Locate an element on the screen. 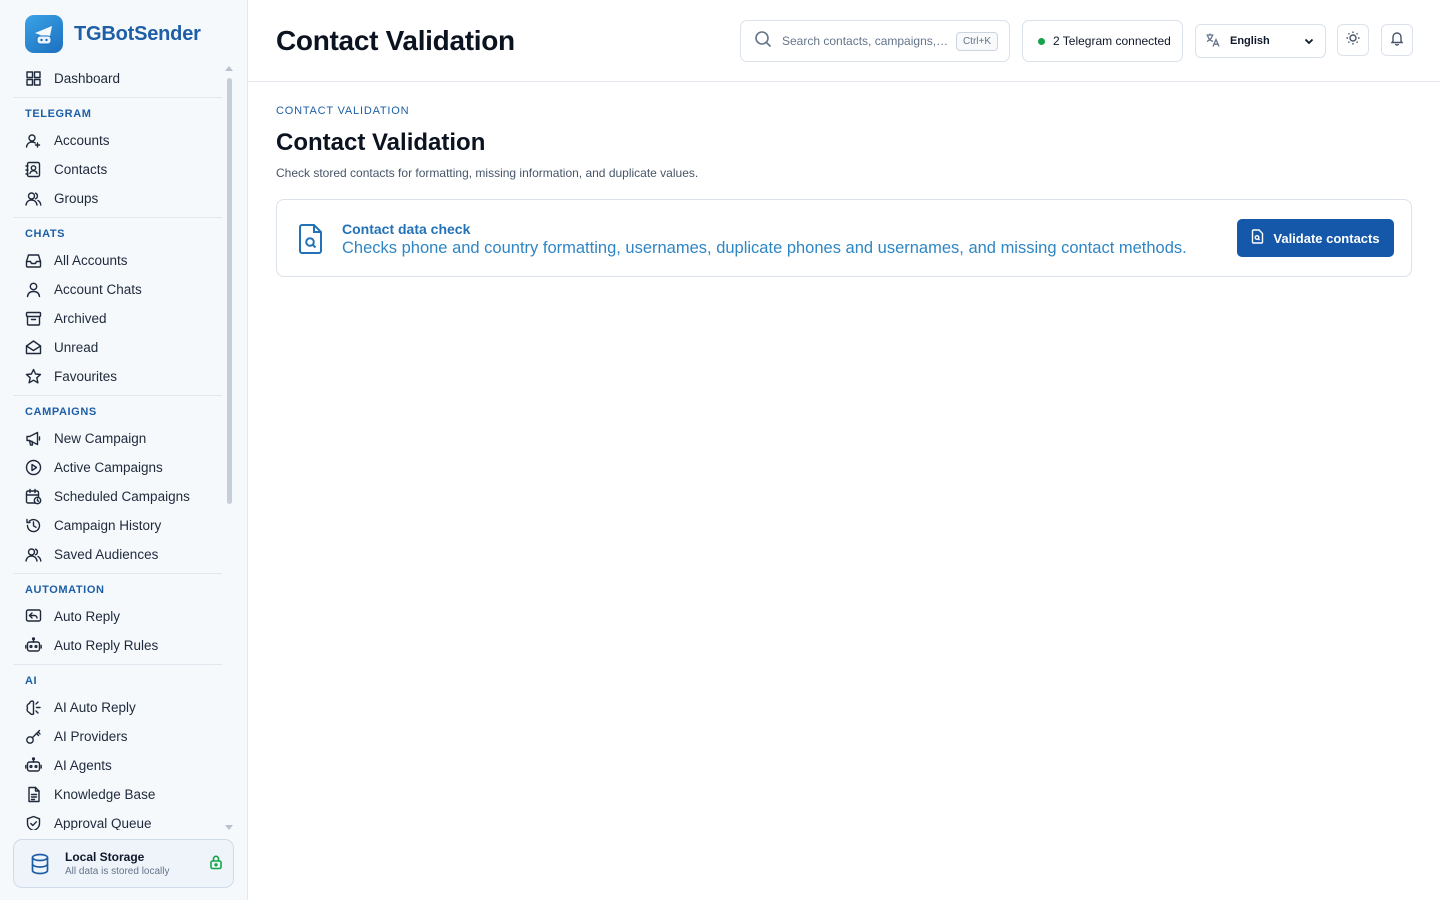  dashboard-icon is located at coordinates (33, 78).